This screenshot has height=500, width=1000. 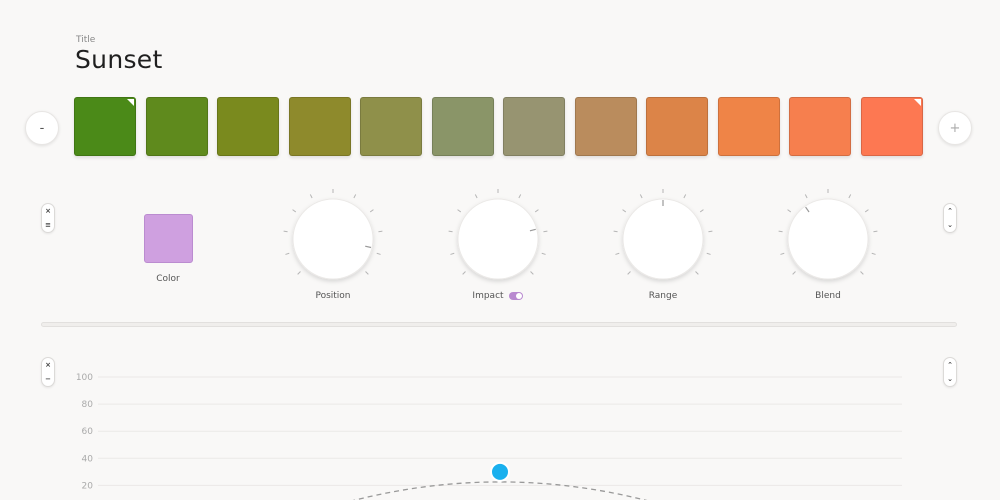 I want to click on add-swatch-button: +, so click(x=955, y=128).